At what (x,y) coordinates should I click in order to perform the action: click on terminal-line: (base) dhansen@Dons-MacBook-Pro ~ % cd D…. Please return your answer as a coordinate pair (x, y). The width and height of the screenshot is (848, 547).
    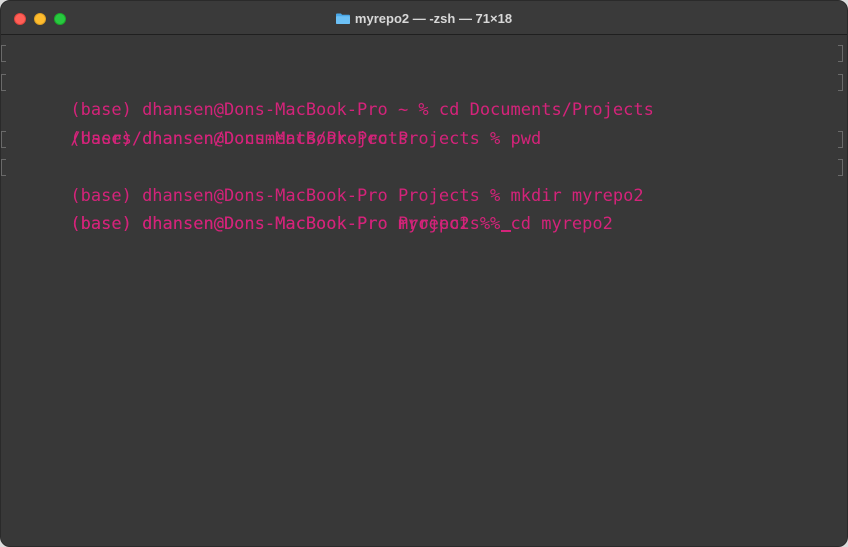
    Looking at the image, I should click on (424, 79).